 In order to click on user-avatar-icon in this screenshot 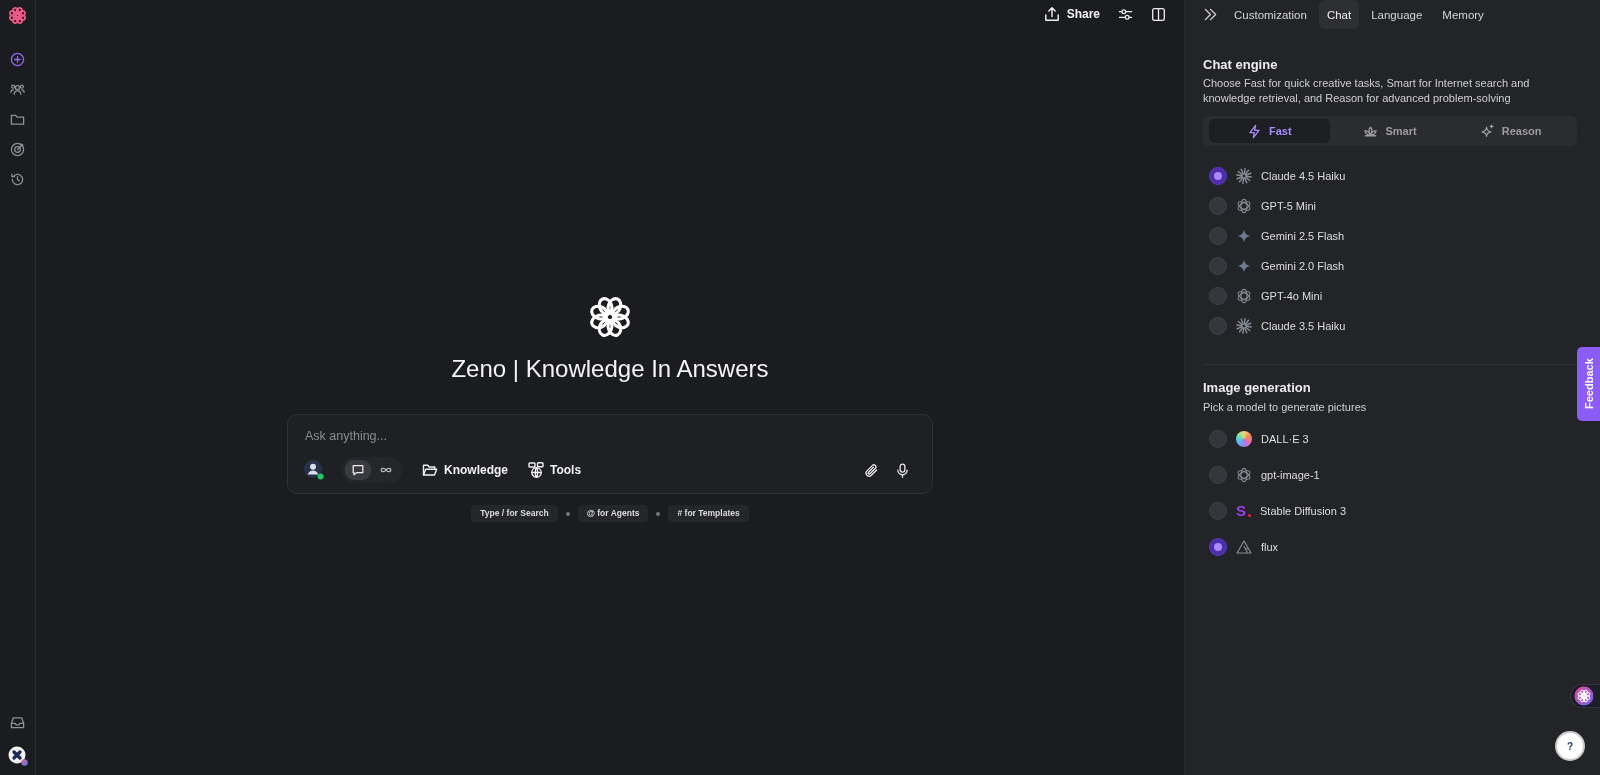, I will do `click(314, 470)`.